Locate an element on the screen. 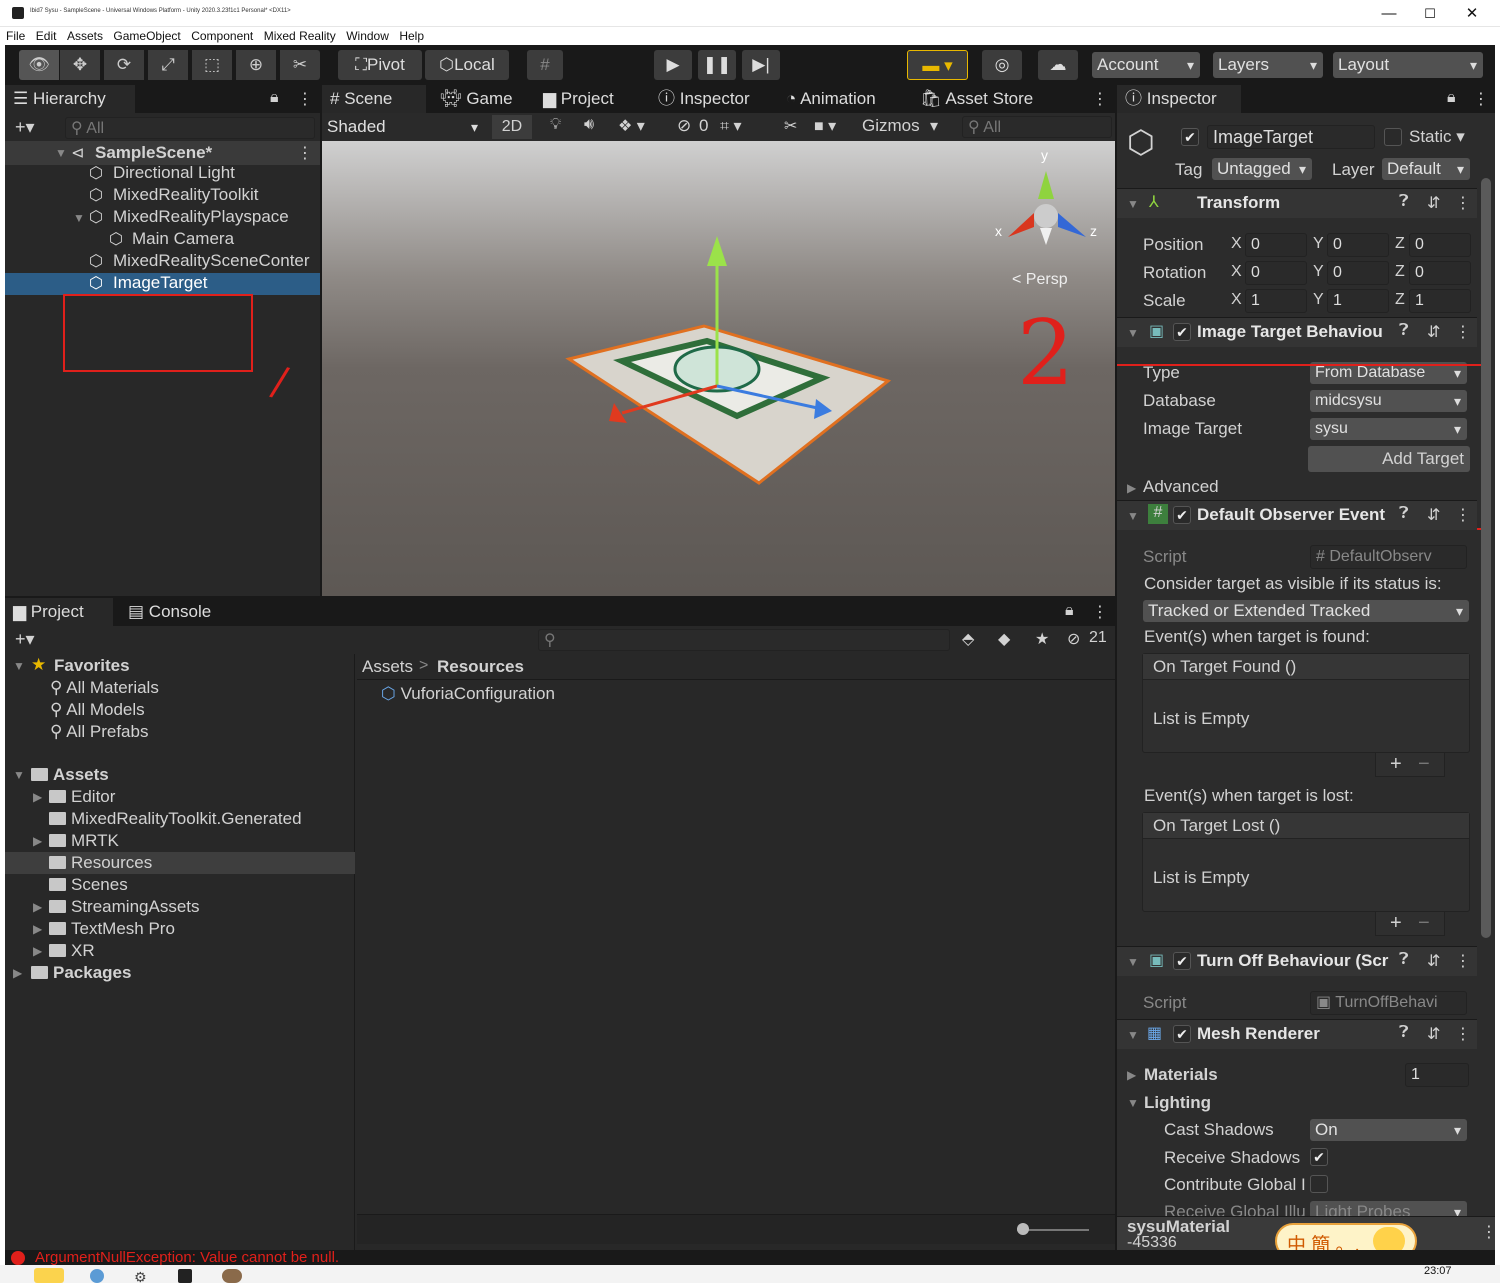 This screenshot has width=1500, height=1286. grid-snap-icon: # is located at coordinates (545, 65).